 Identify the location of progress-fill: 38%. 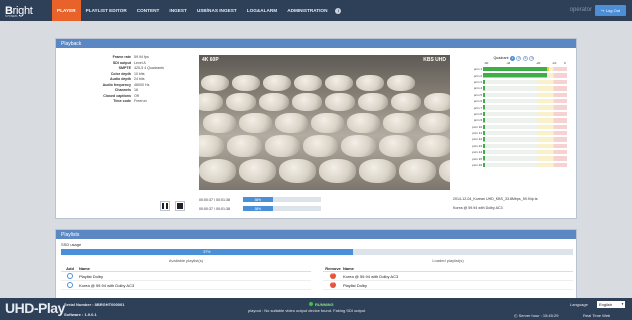
(258, 208).